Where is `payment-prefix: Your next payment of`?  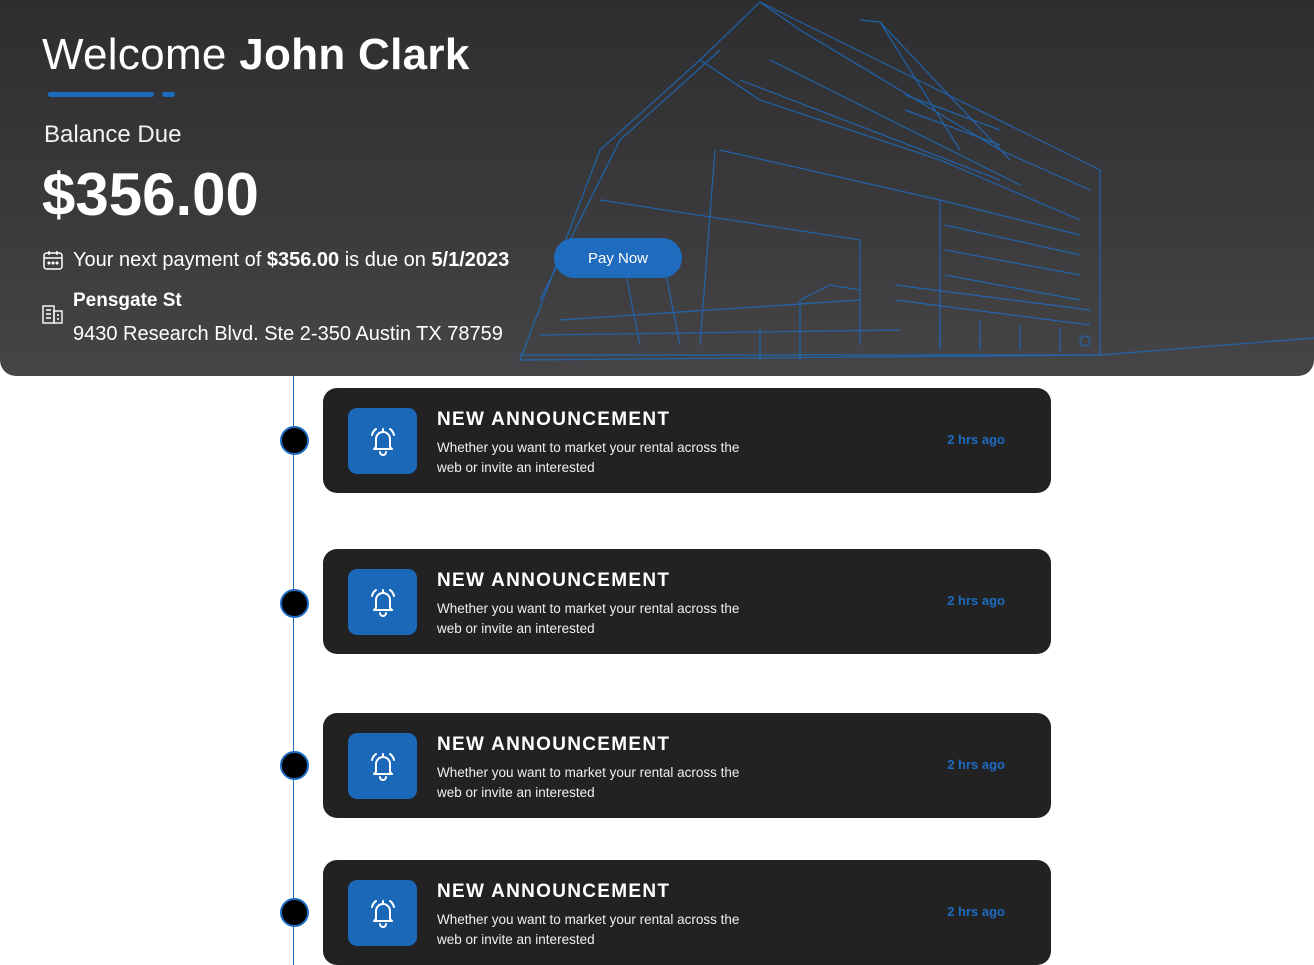 payment-prefix: Your next payment of is located at coordinates (167, 259).